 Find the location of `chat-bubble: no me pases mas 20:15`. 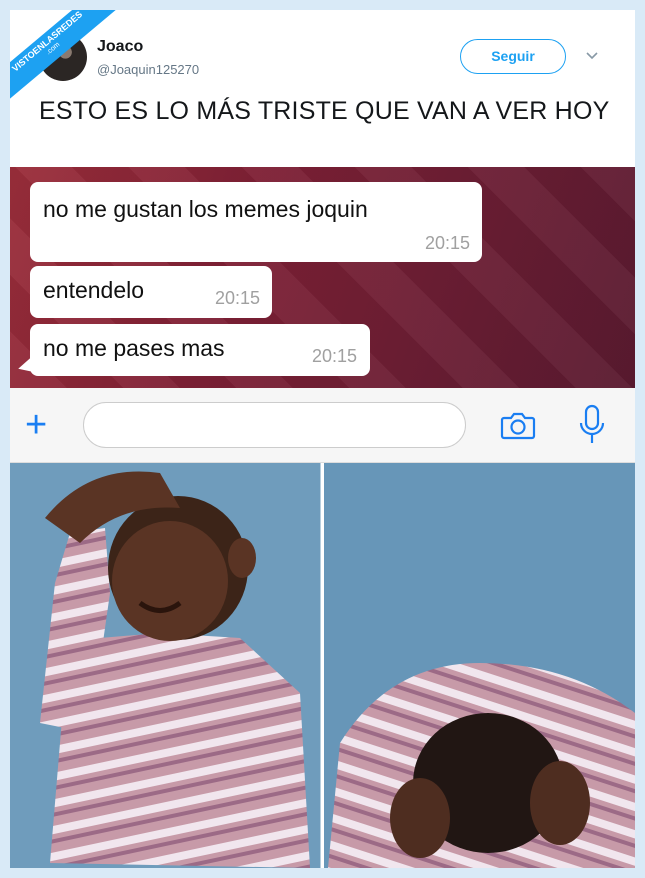

chat-bubble: no me pases mas 20:15 is located at coordinates (200, 350).